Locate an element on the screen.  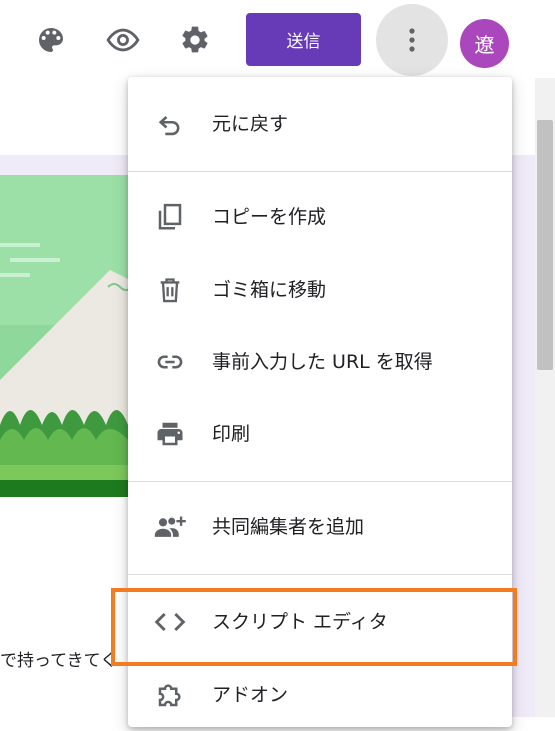
menu-item-label: 元に戻す is located at coordinates (250, 124).